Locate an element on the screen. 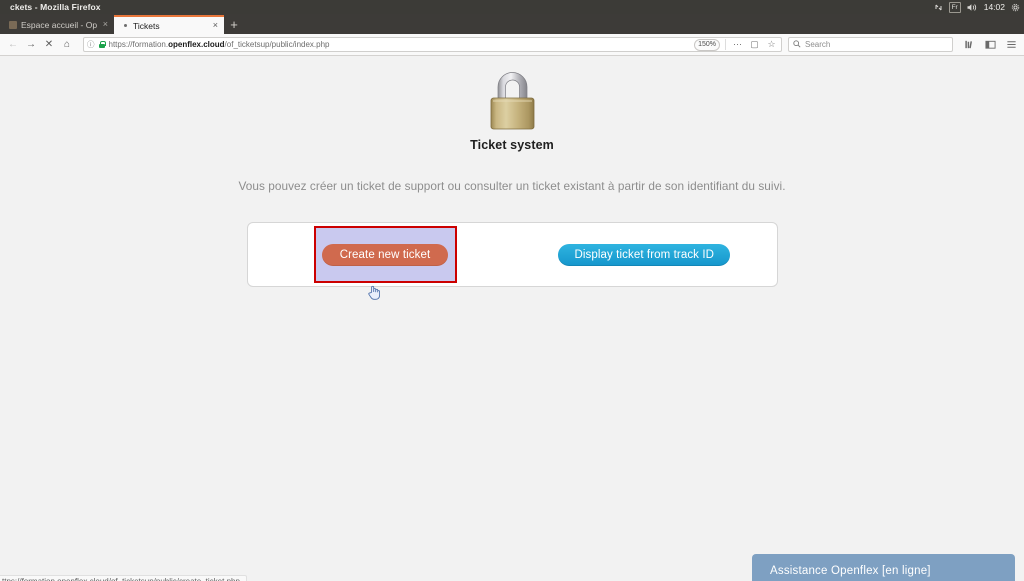 The image size is (1024, 581). library-icon is located at coordinates (969, 45).